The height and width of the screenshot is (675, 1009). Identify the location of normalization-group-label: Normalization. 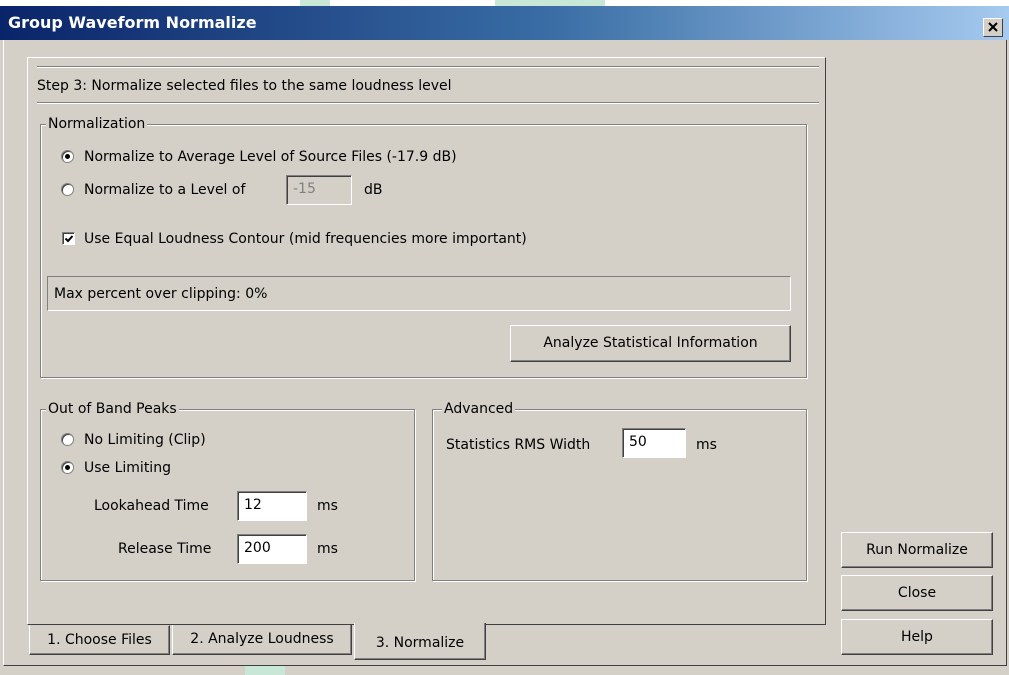
(97, 124).